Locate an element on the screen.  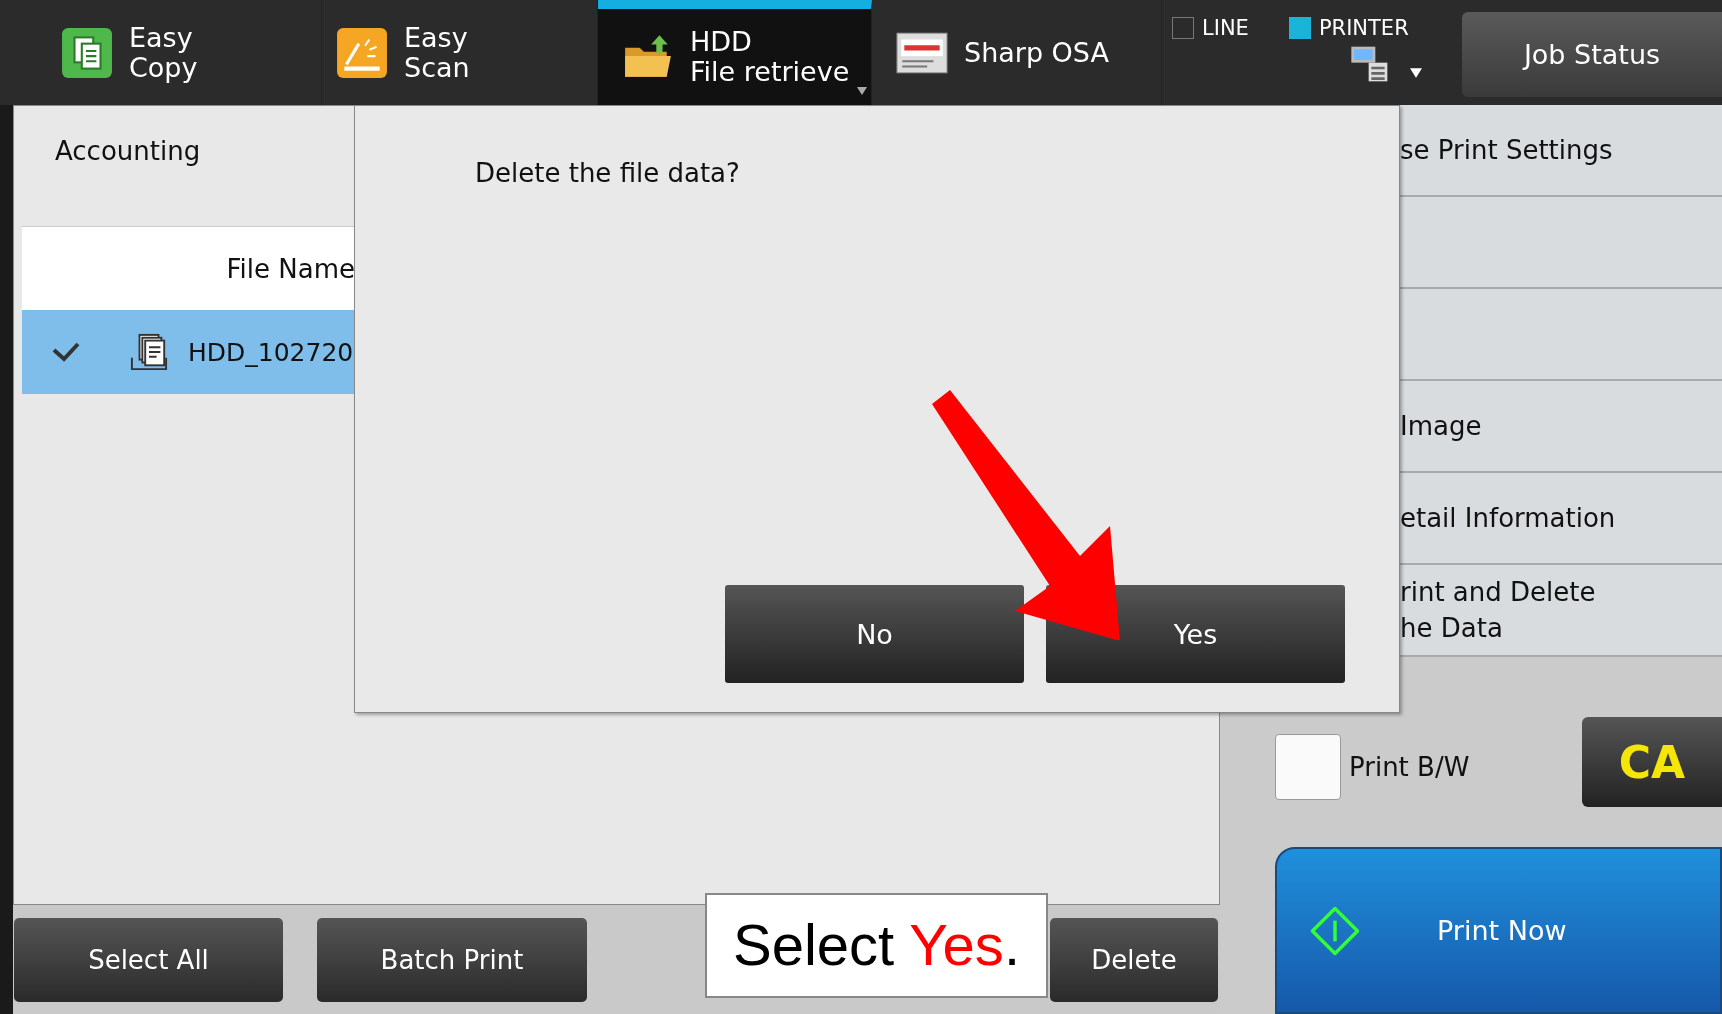
dialog-button: No is located at coordinates (874, 634).